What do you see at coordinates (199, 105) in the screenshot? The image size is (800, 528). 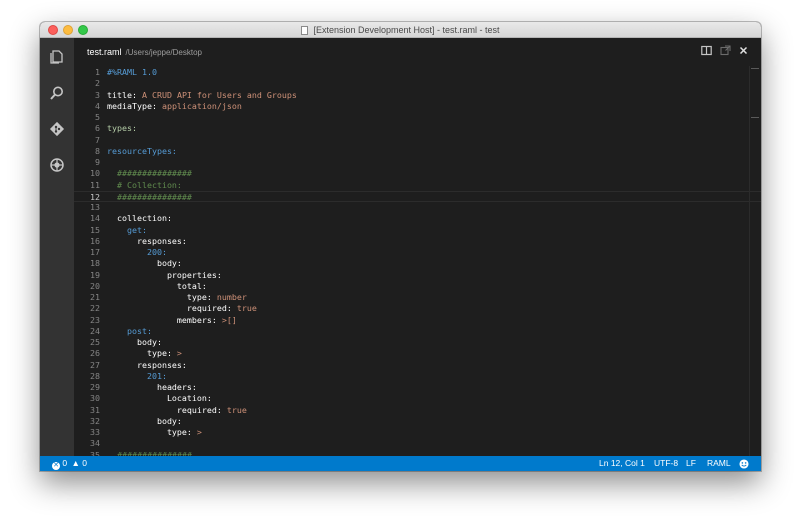 I see `code-token: application/json` at bounding box center [199, 105].